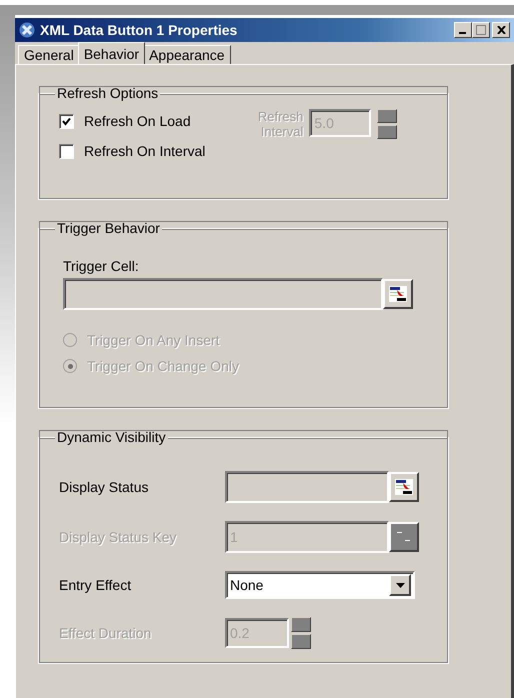  What do you see at coordinates (95, 585) in the screenshot?
I see `field-label: Entry Effect` at bounding box center [95, 585].